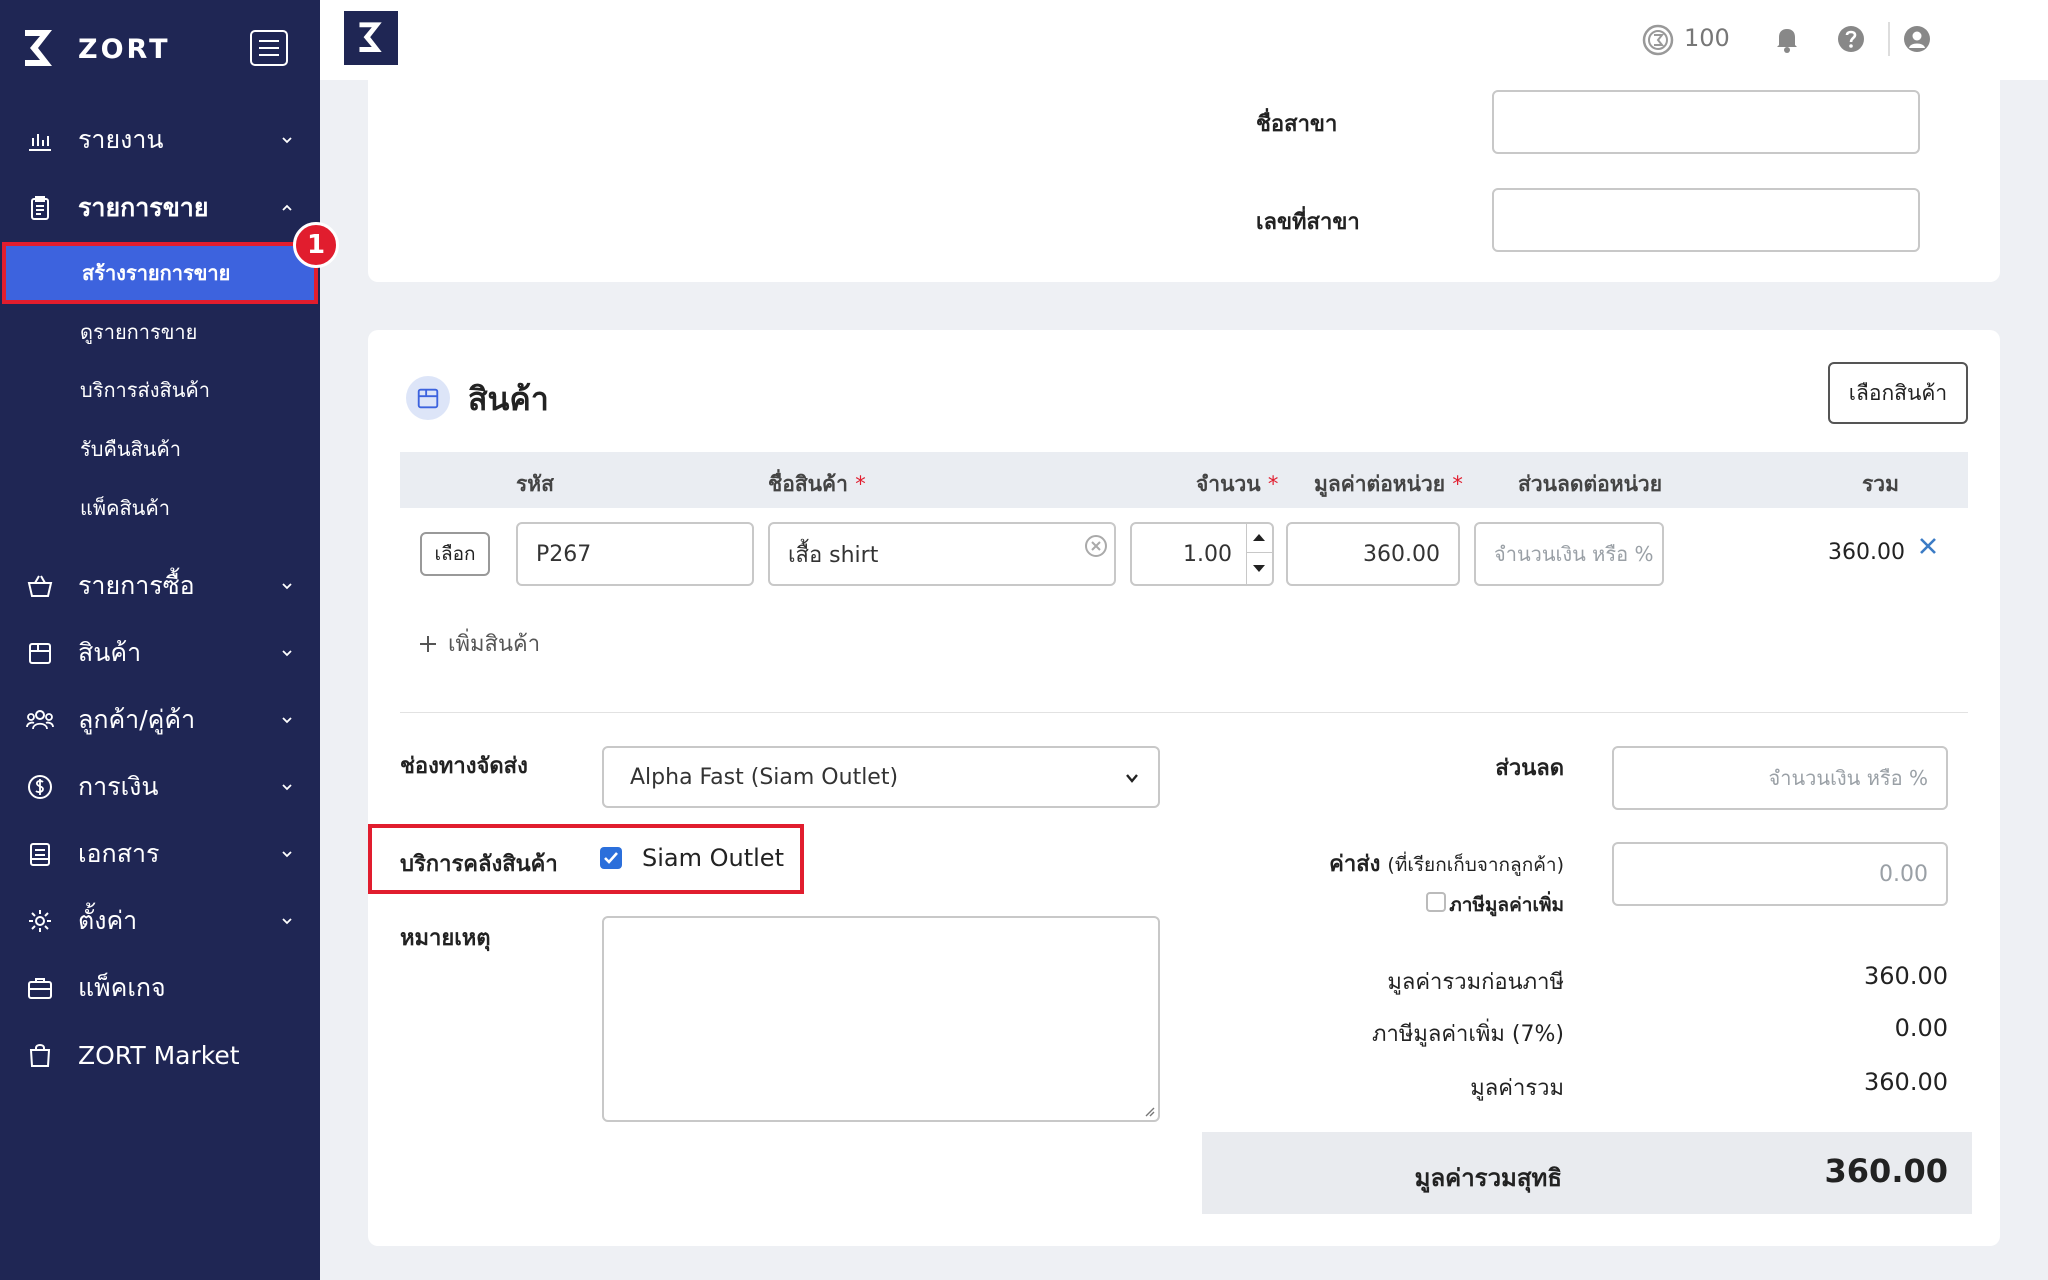 Image resolution: width=2048 pixels, height=1280 pixels. Describe the element at coordinates (160, 653) in the screenshot. I see `sidebar-item-products: สินค้า` at that location.